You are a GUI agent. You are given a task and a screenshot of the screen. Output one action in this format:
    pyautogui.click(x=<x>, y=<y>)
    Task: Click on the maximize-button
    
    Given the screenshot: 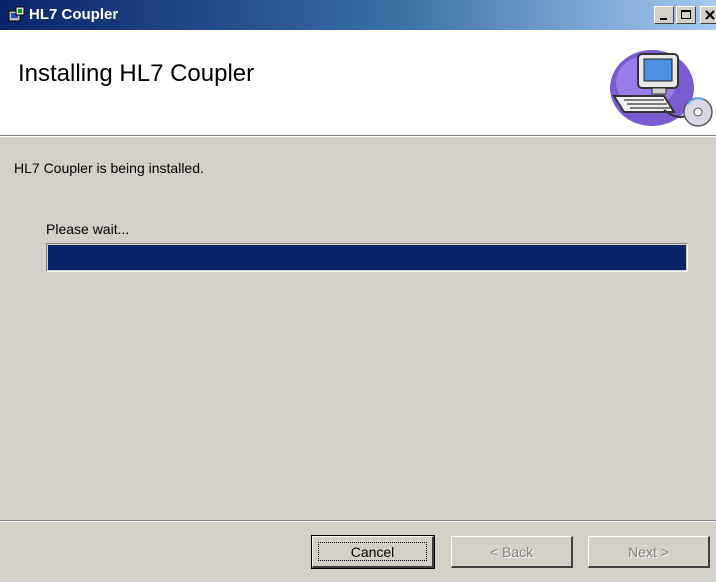 What is the action you would take?
    pyautogui.click(x=686, y=15)
    